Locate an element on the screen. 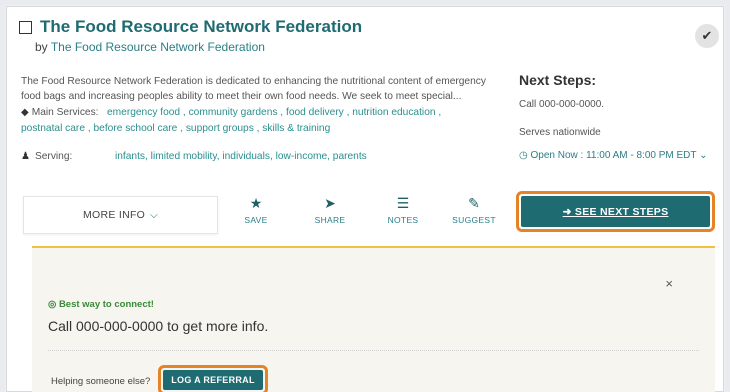 This screenshot has width=730, height=392. best-way-label: Best way to connect! is located at coordinates (106, 304).